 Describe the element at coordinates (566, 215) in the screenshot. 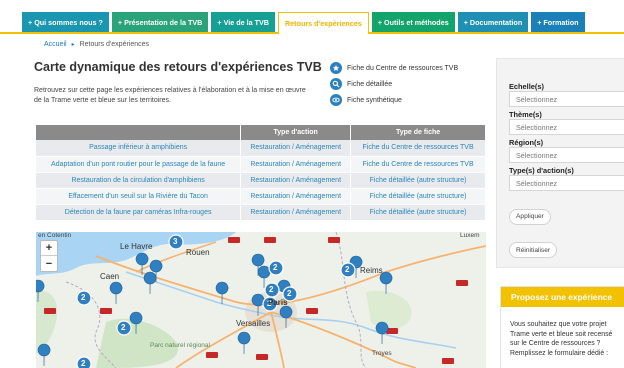

I see `apply-row: Appliquer` at that location.